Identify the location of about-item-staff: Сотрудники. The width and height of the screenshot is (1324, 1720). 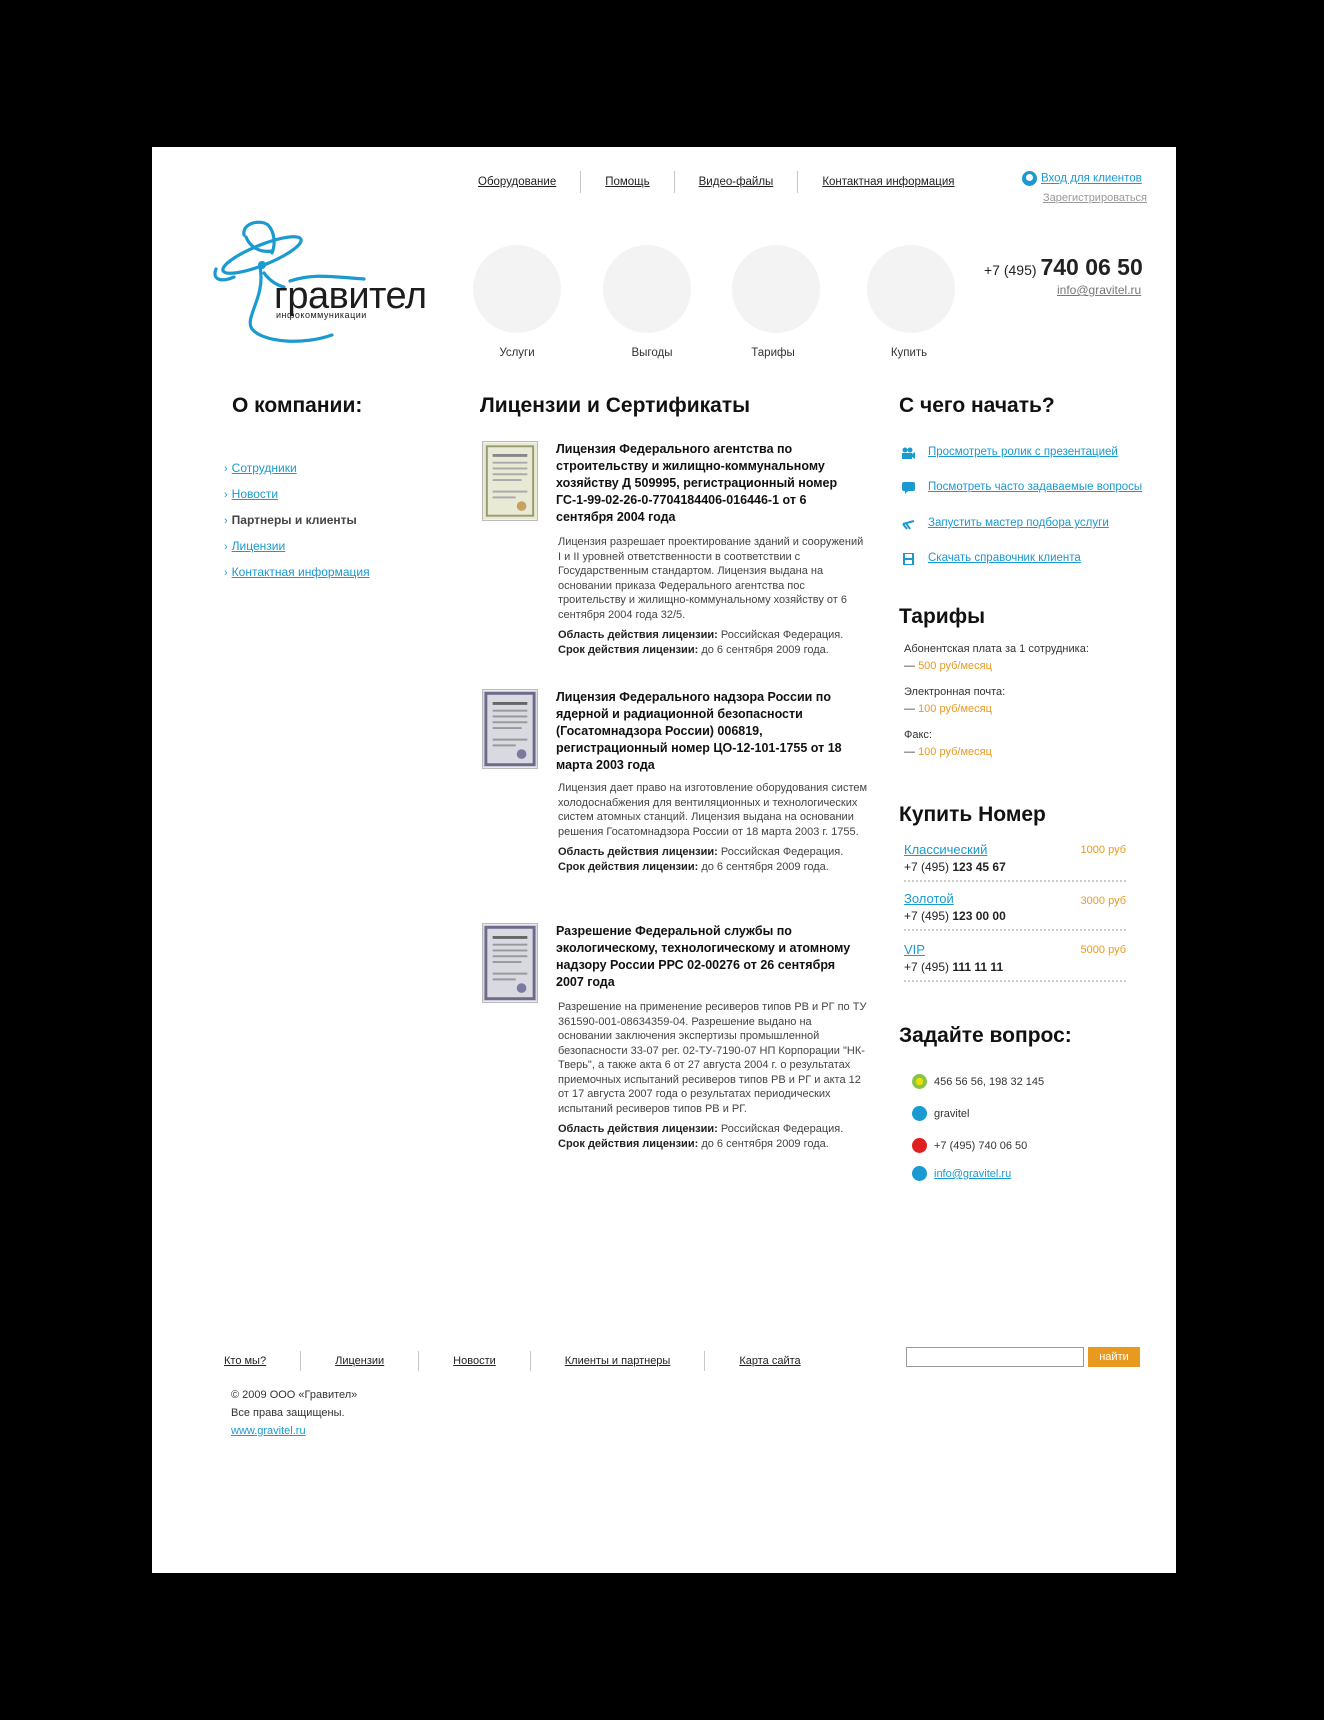
(264, 468).